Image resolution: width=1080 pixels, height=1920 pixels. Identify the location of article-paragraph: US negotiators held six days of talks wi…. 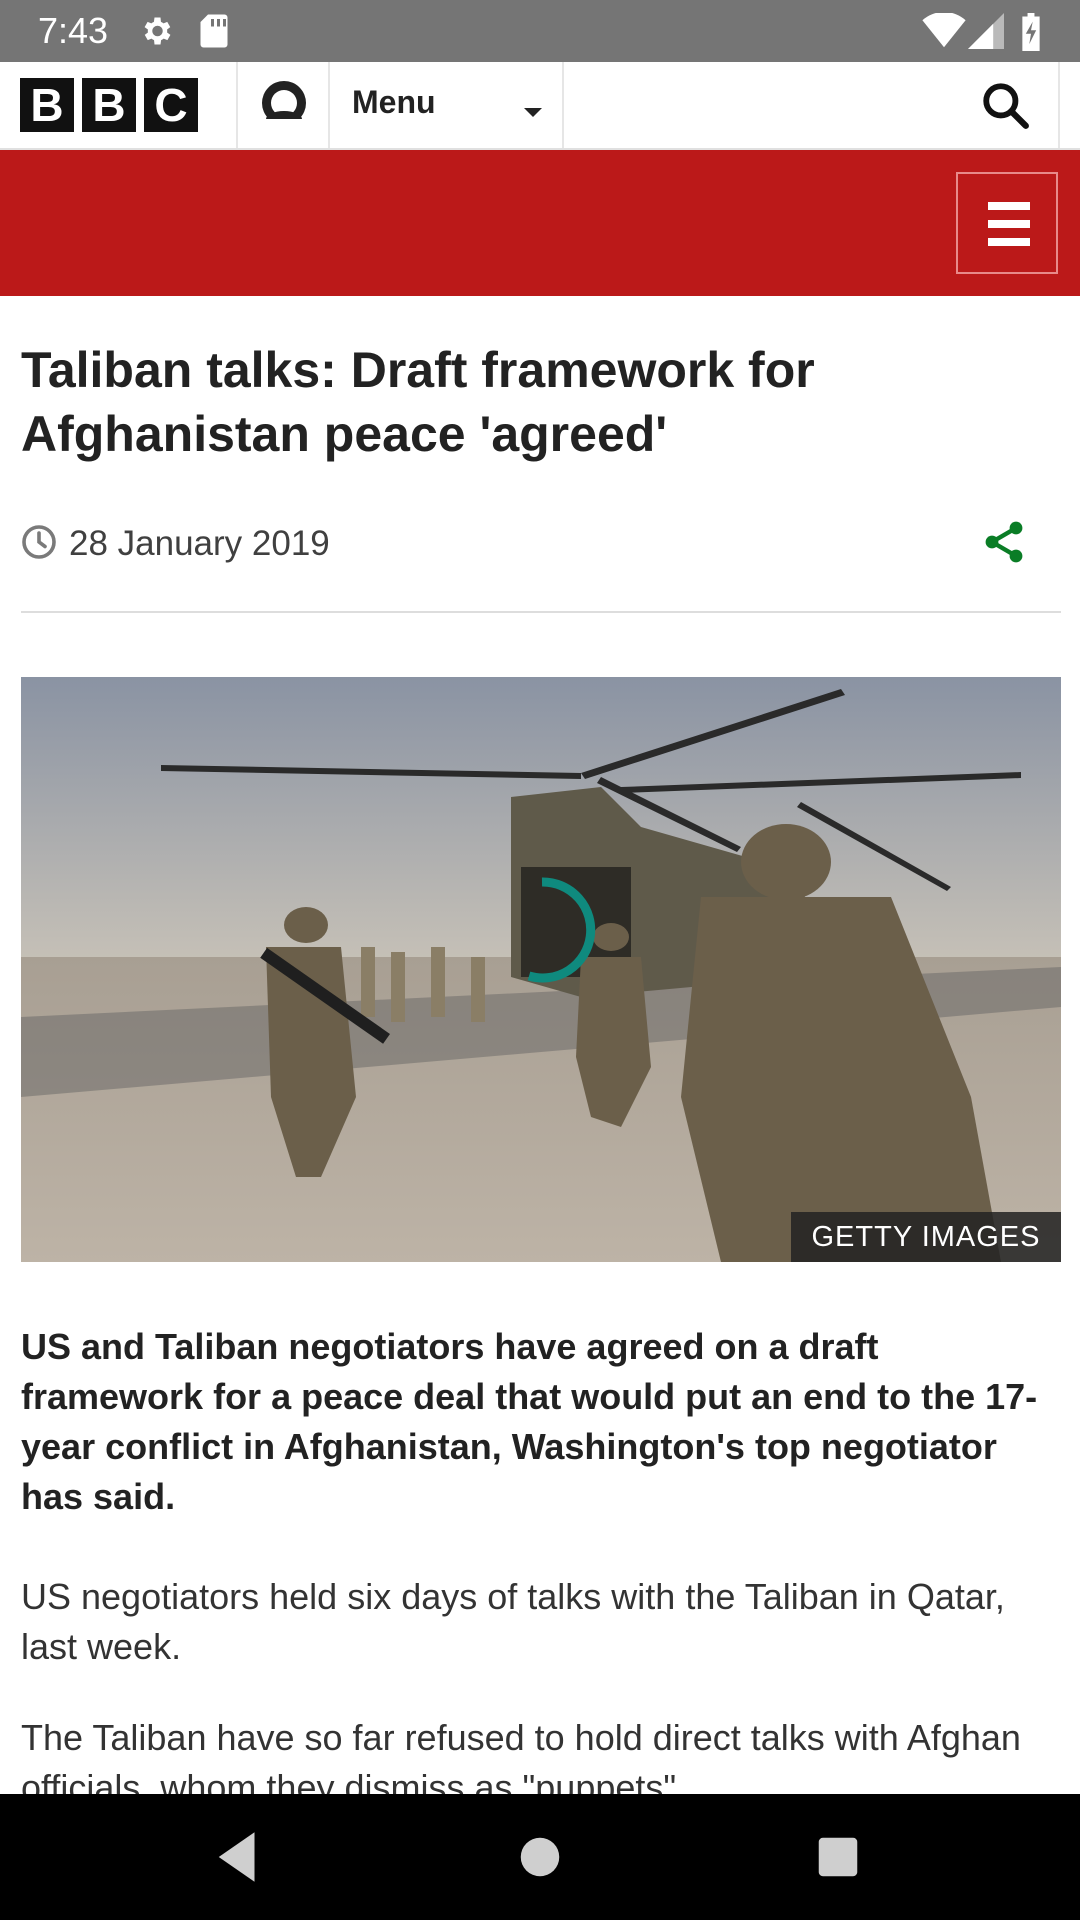
(513, 1621).